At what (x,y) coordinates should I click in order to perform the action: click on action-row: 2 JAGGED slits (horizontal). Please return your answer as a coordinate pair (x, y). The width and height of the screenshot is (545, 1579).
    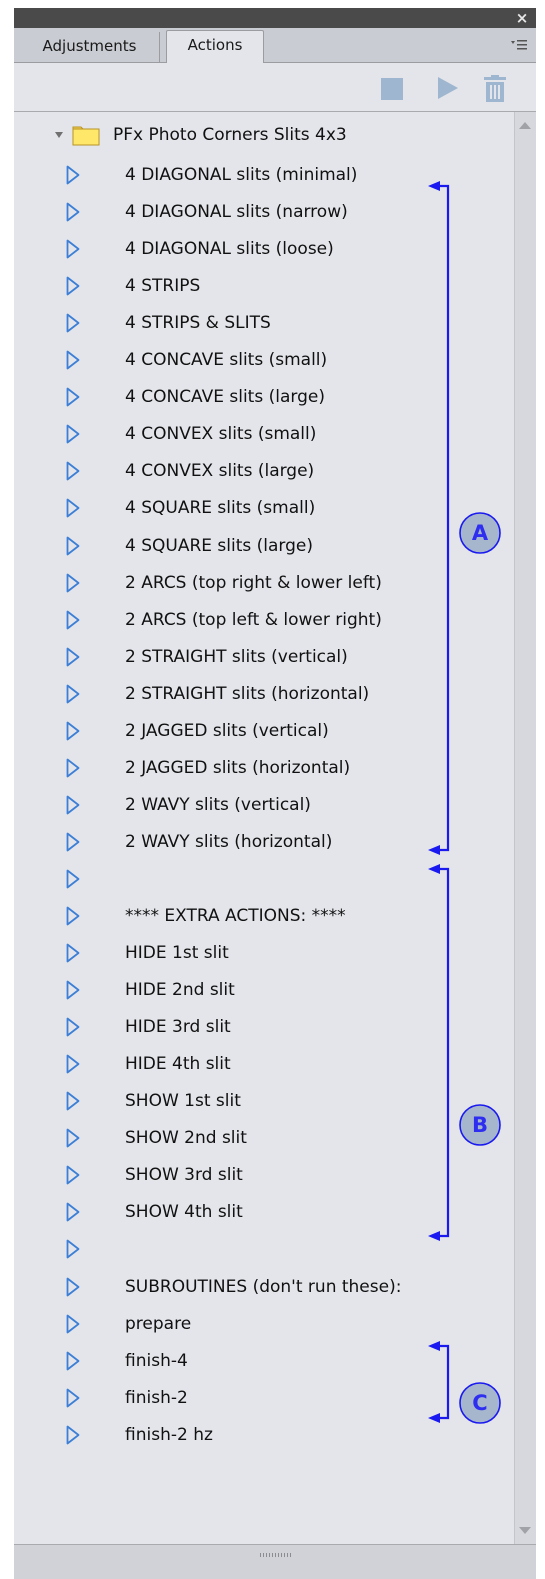
    Looking at the image, I should click on (264, 768).